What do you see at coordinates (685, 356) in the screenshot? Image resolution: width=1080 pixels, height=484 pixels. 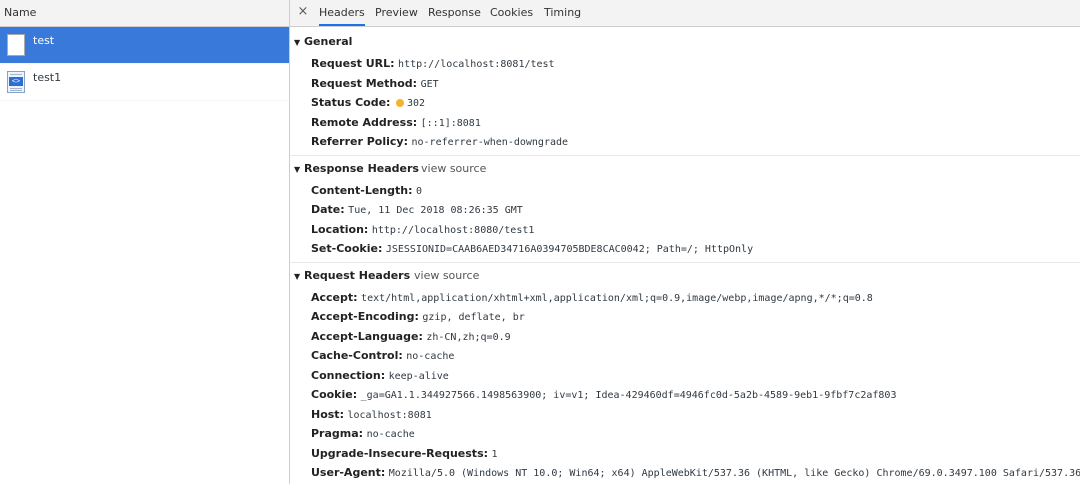 I see `header-row: Cache-Control: no-cache` at bounding box center [685, 356].